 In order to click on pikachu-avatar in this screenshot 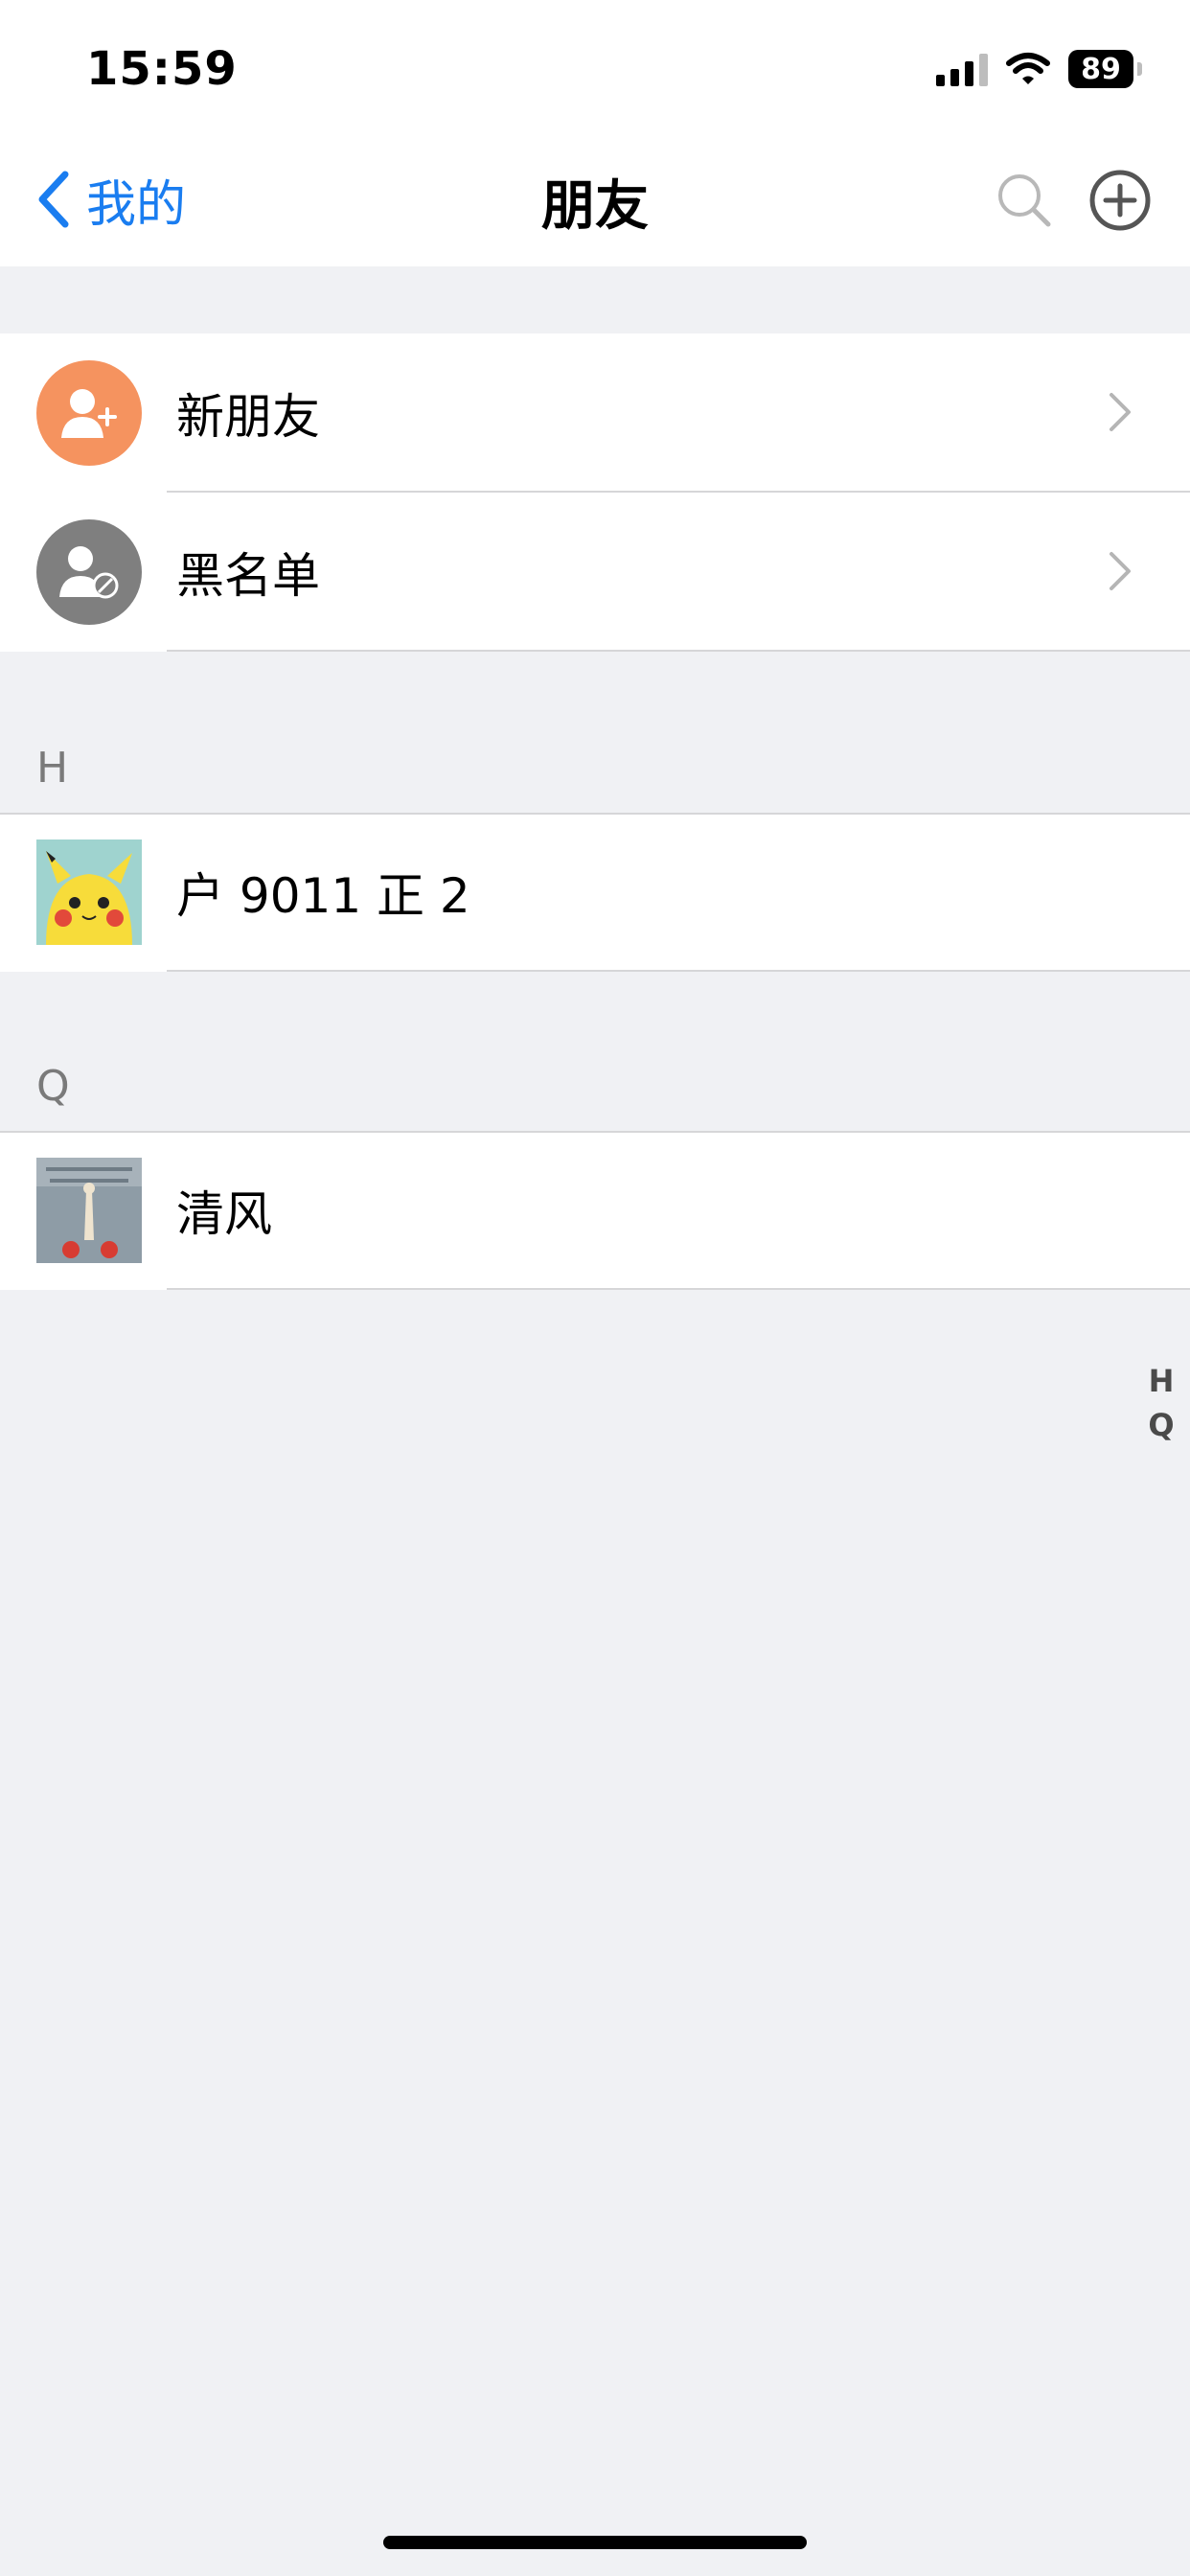, I will do `click(89, 892)`.